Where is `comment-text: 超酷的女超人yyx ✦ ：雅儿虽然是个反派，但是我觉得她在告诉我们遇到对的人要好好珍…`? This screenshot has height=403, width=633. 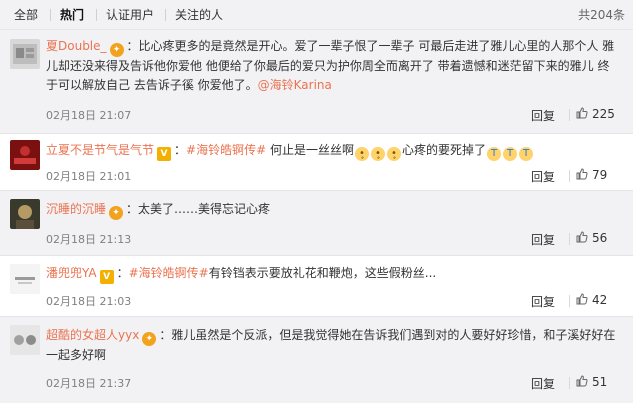 comment-text: 超酷的女超人yyx ✦ ：雅儿虽然是个反派，但是我觉得她在告诉我们遇到对的人要好好珍… is located at coordinates (331, 345).